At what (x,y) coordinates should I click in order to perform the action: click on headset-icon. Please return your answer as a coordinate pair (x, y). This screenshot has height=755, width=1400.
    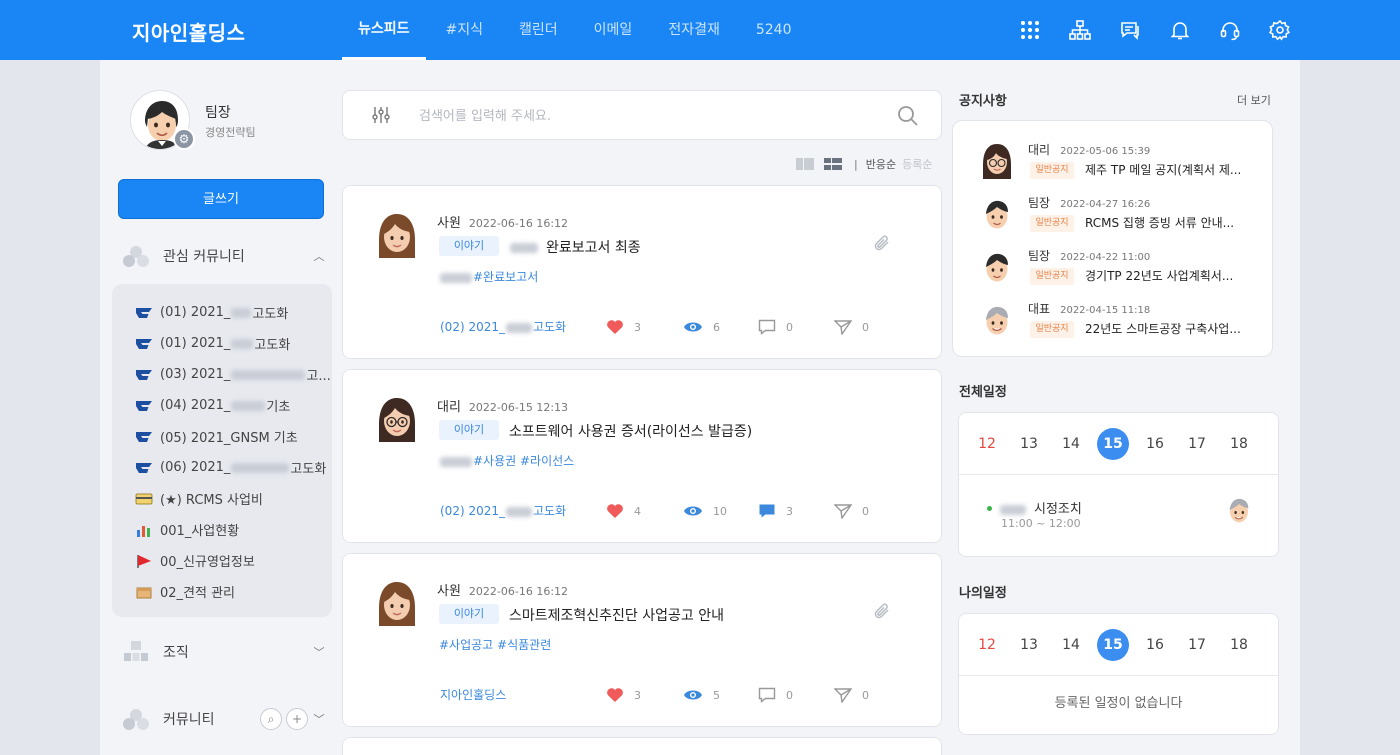
    Looking at the image, I should click on (1230, 30).